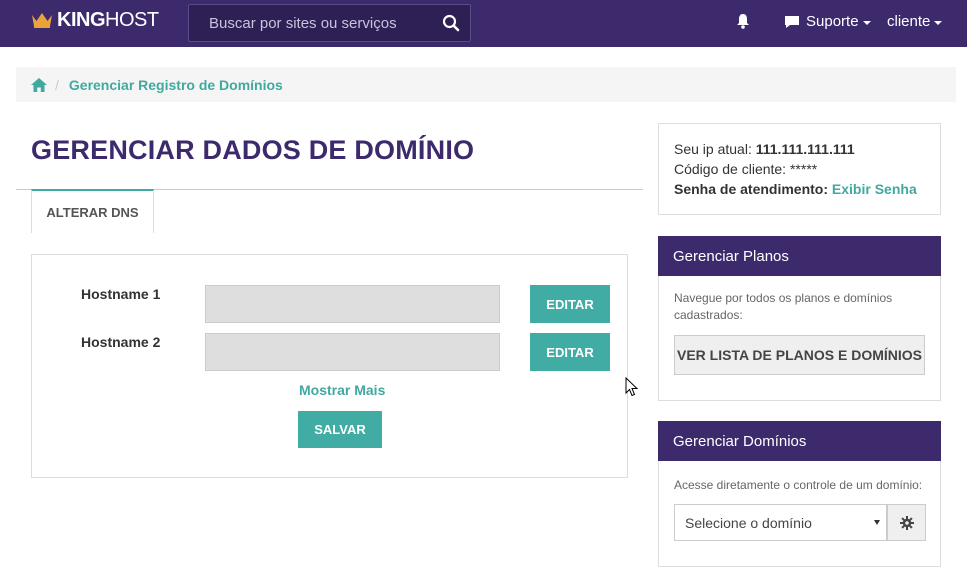  Describe the element at coordinates (799, 355) in the screenshot. I see `view-plans-list-button: VER LISTA DE PLANOS E DOMÍNIOS` at that location.